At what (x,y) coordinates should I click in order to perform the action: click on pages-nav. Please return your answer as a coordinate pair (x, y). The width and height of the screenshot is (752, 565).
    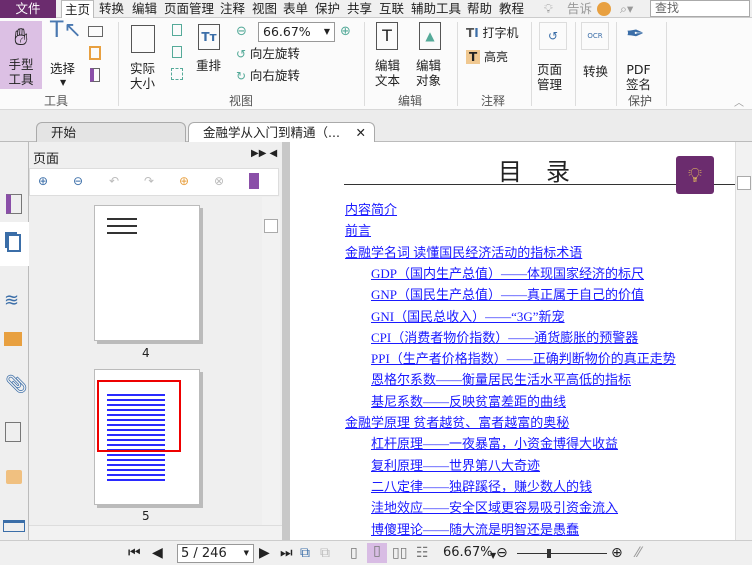
    Looking at the image, I should click on (14, 244).